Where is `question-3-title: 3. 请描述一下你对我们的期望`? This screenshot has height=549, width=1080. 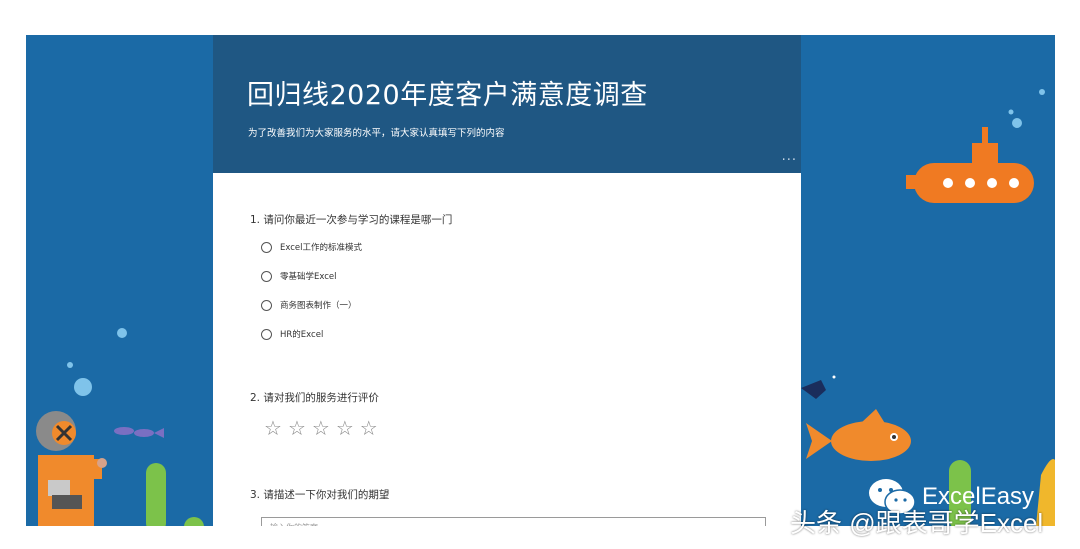
question-3-title: 3. 请描述一下你对我们的期望 is located at coordinates (320, 495).